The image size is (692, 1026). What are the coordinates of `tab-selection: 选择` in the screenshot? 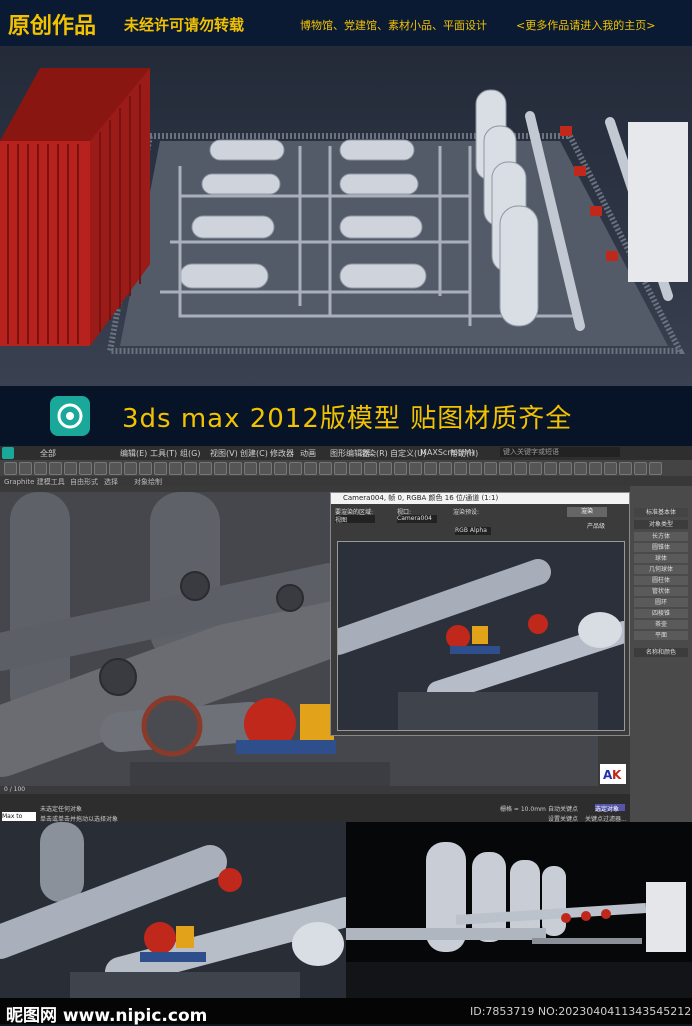 It's located at (111, 482).